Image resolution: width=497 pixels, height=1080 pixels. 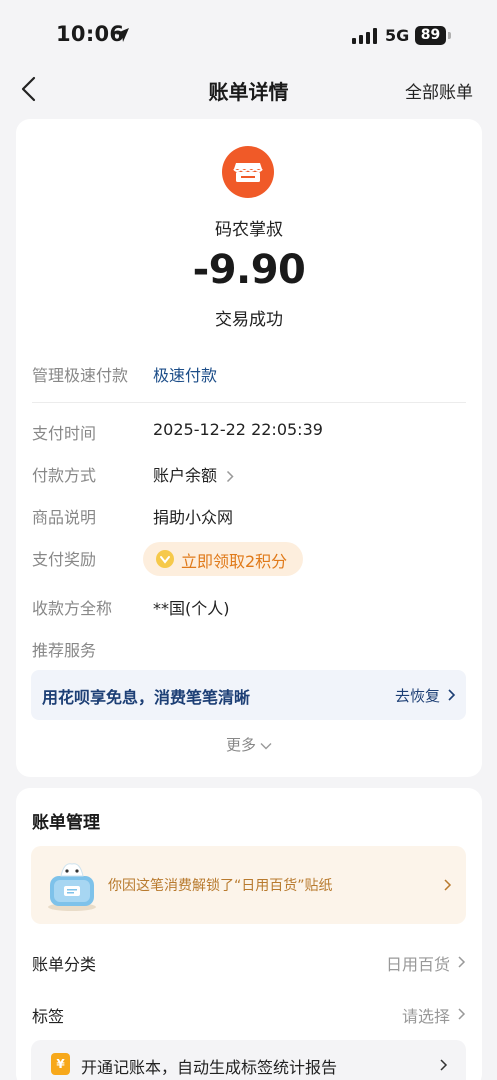 I want to click on fast-pay-link: 极速付款, so click(x=185, y=374).